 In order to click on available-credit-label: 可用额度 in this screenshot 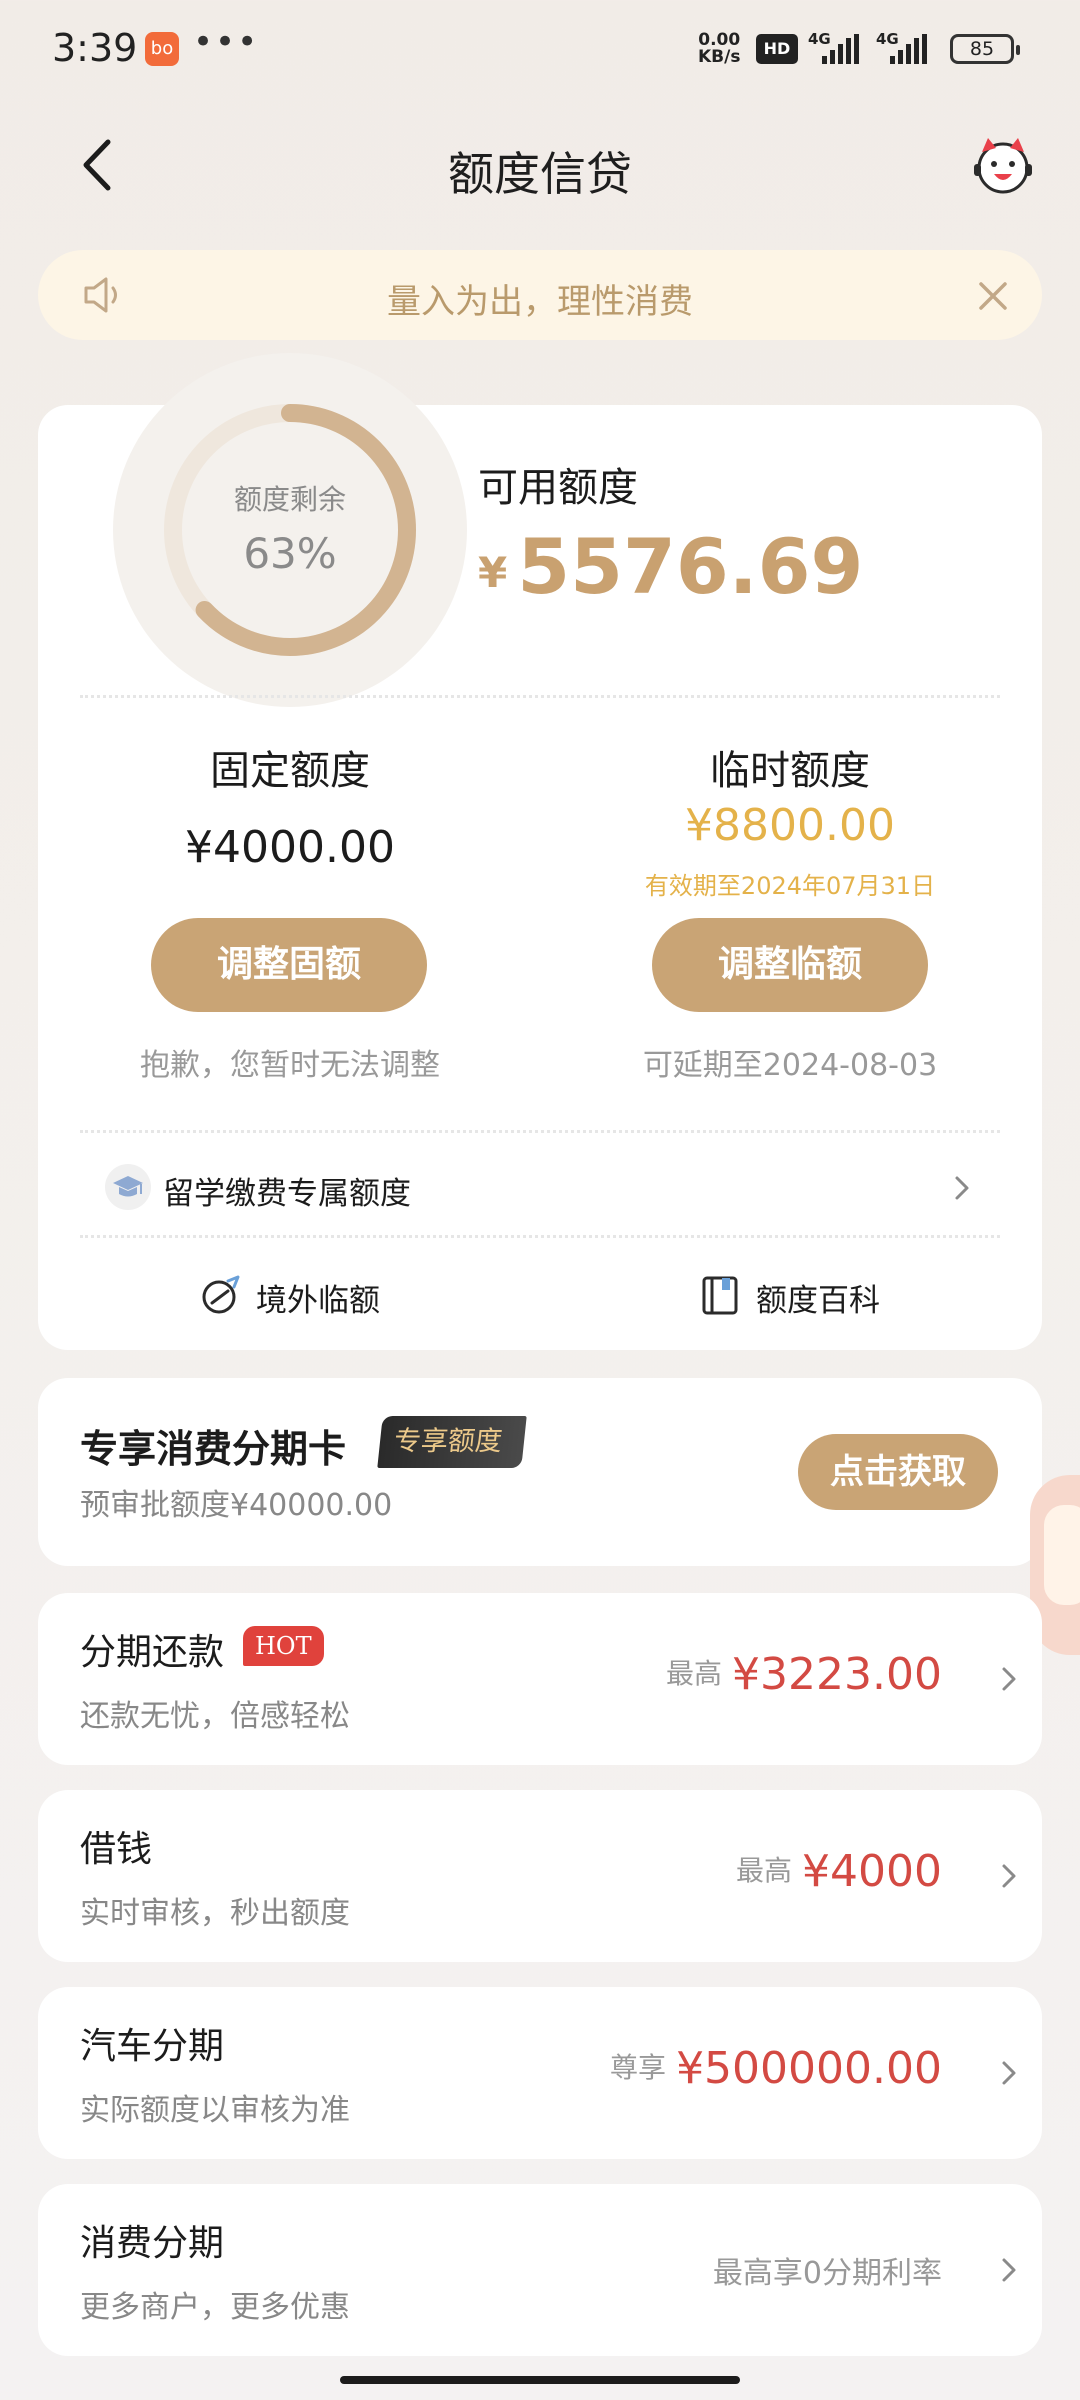, I will do `click(558, 488)`.